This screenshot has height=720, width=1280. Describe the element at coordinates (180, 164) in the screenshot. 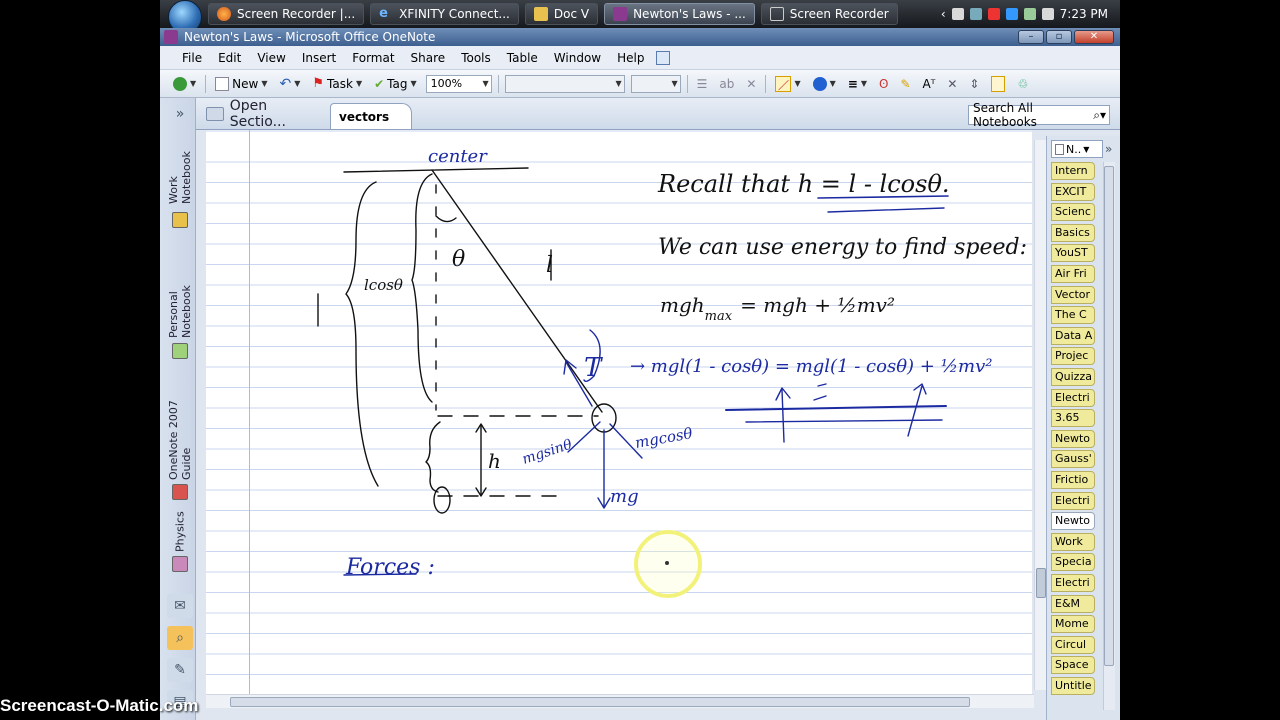

I see `notebook-work: Work Notebook` at that location.